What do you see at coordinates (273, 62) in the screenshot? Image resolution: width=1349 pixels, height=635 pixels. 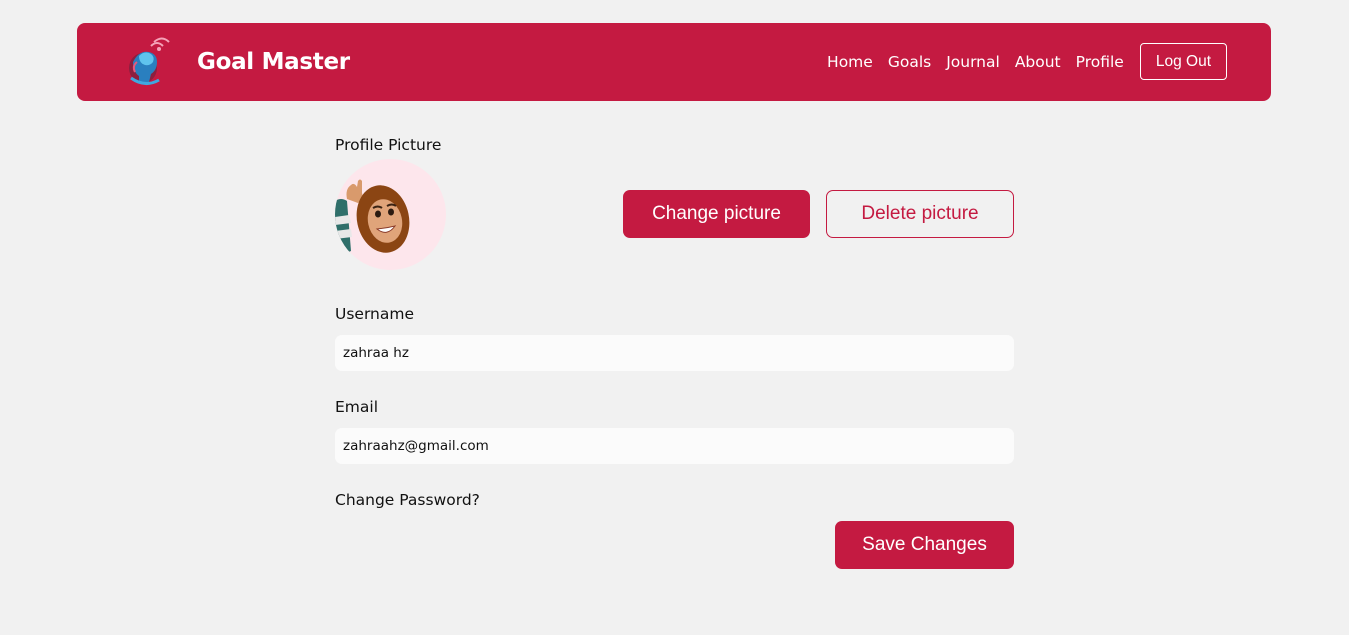 I see `brand-name: Goal Master` at bounding box center [273, 62].